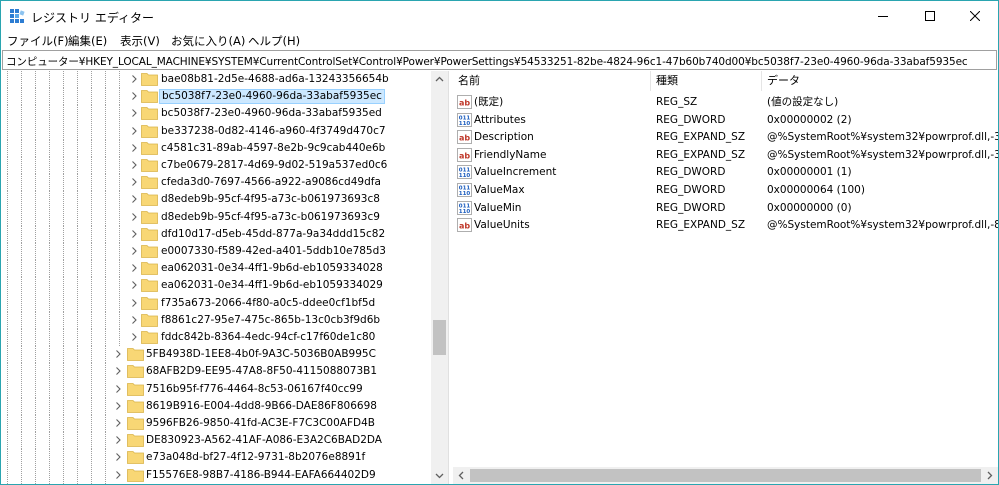  I want to click on menu-file: ファイル(F), so click(38, 41).